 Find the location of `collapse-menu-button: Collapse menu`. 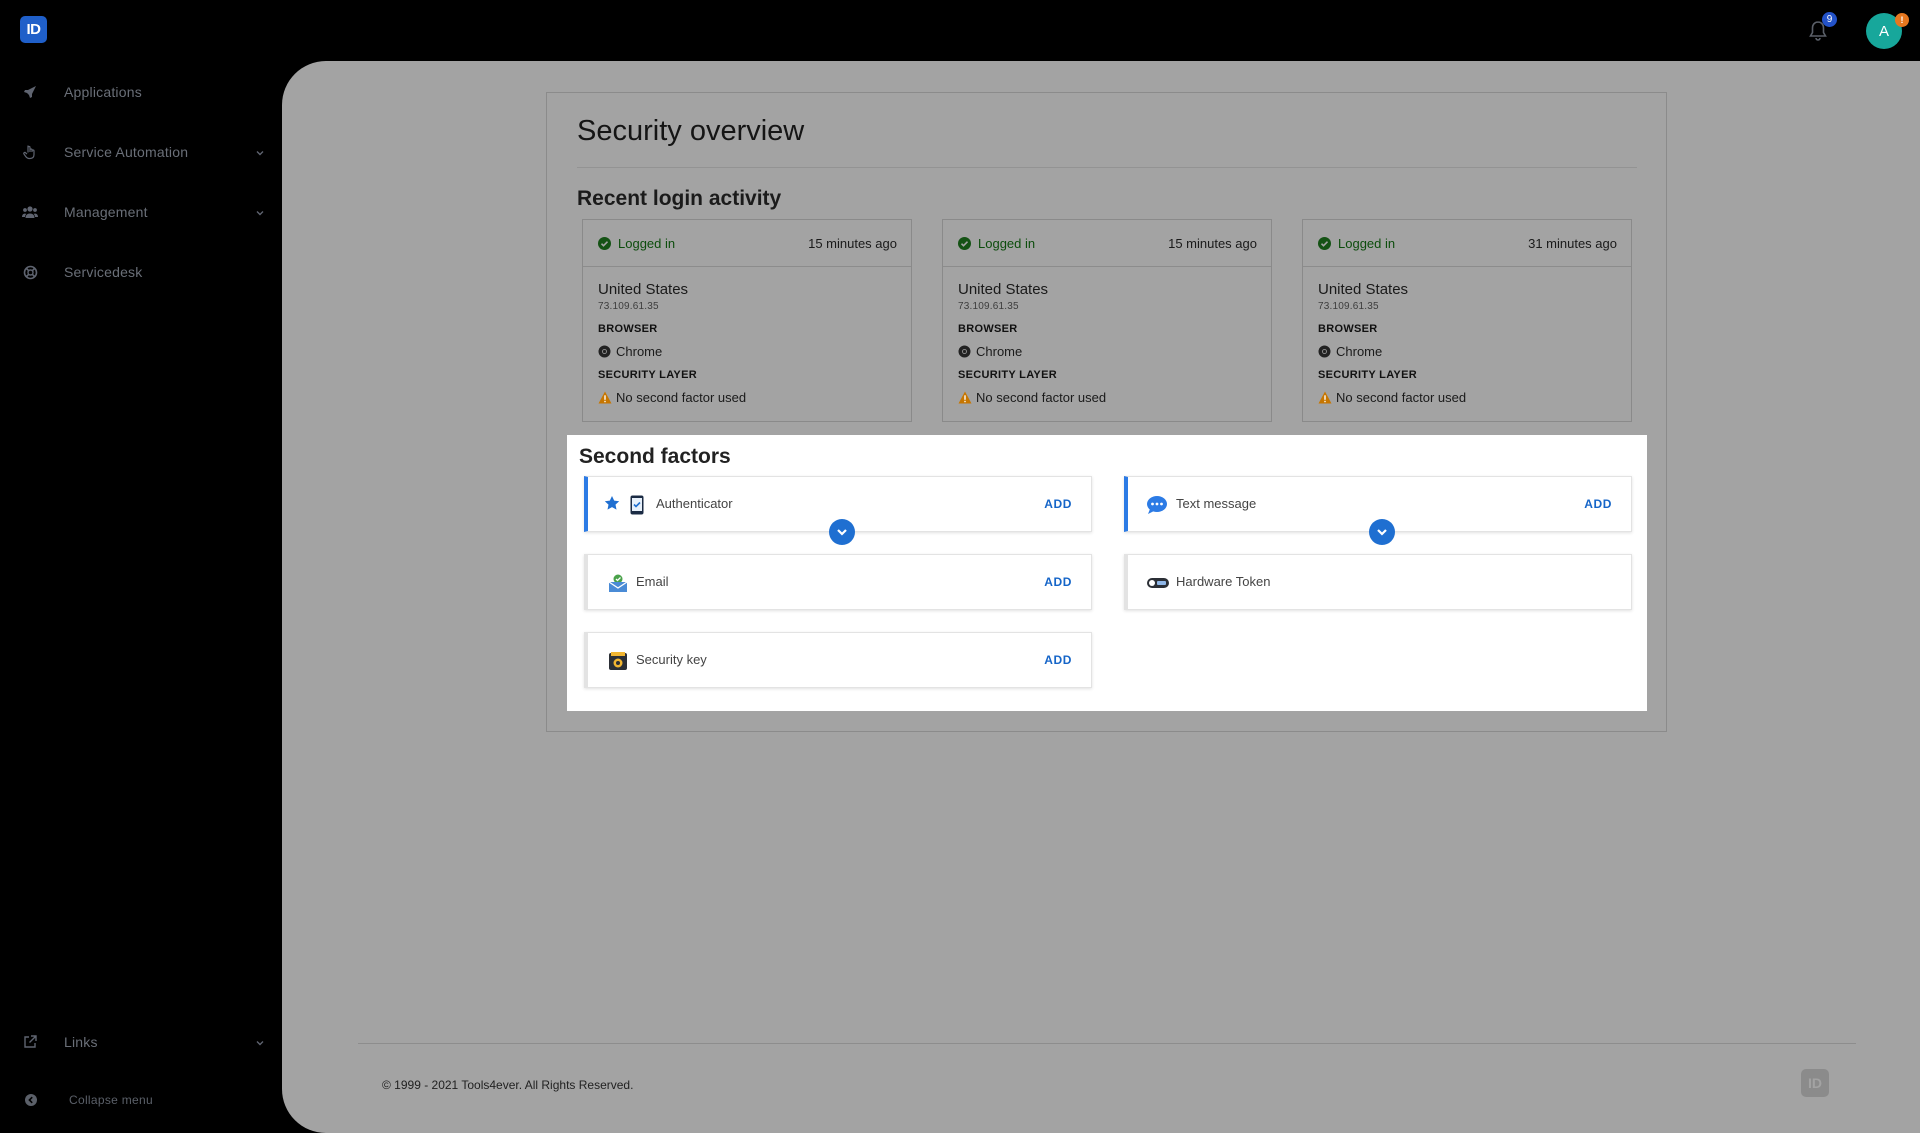

collapse-menu-button: Collapse menu is located at coordinates (141, 1101).